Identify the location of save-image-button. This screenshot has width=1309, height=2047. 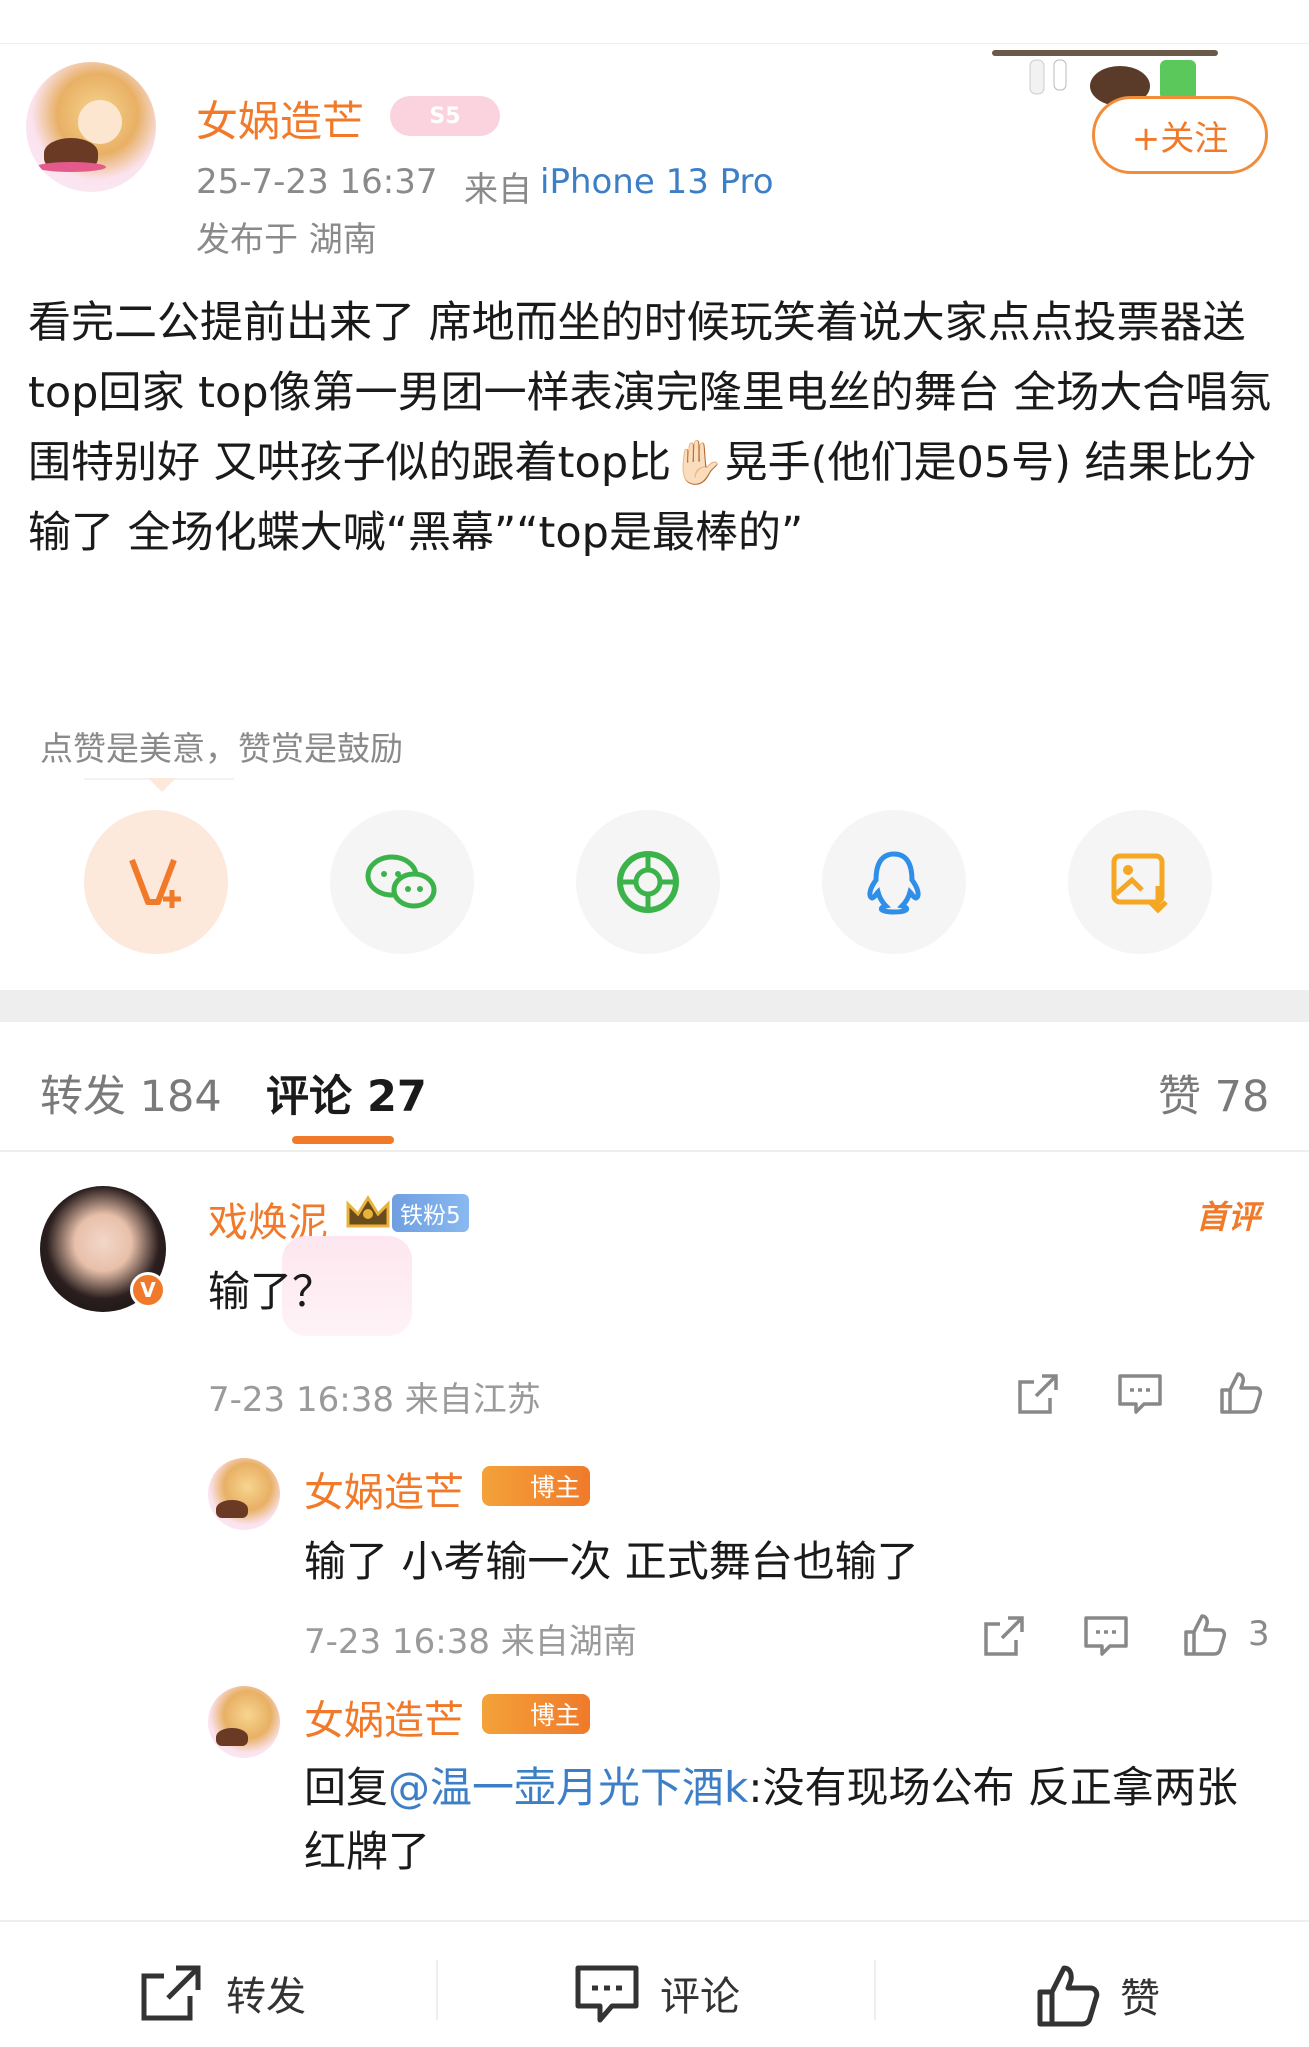
(1140, 882).